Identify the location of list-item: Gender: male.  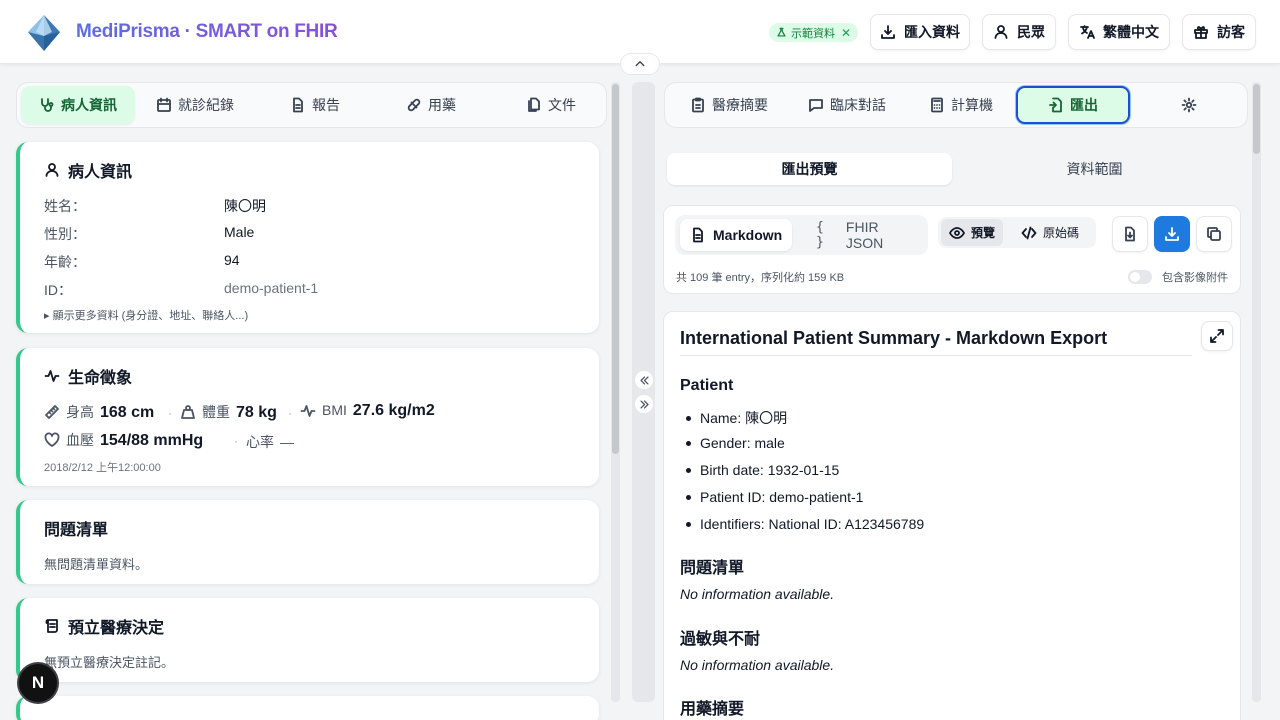
(735, 443).